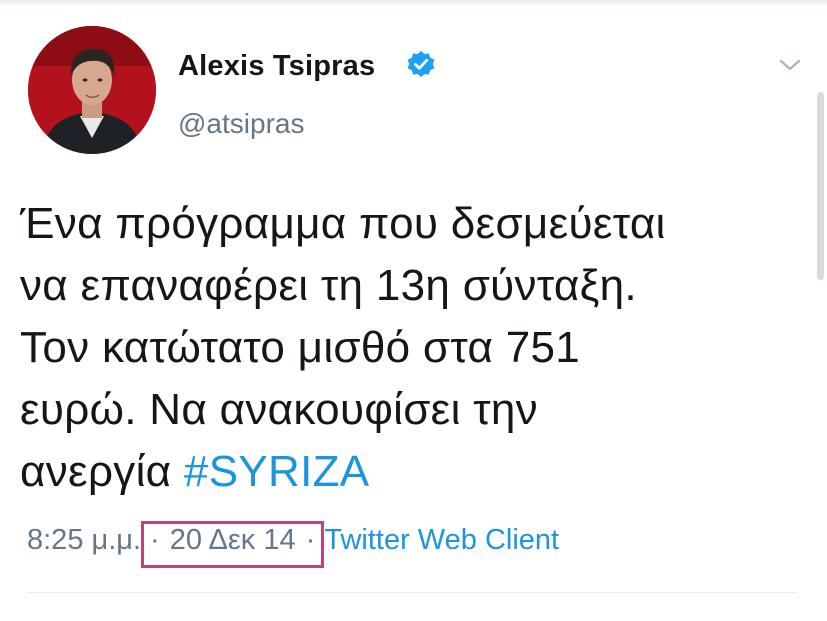 This screenshot has height=621, width=827. What do you see at coordinates (413, 3) in the screenshot?
I see `top-divider` at bounding box center [413, 3].